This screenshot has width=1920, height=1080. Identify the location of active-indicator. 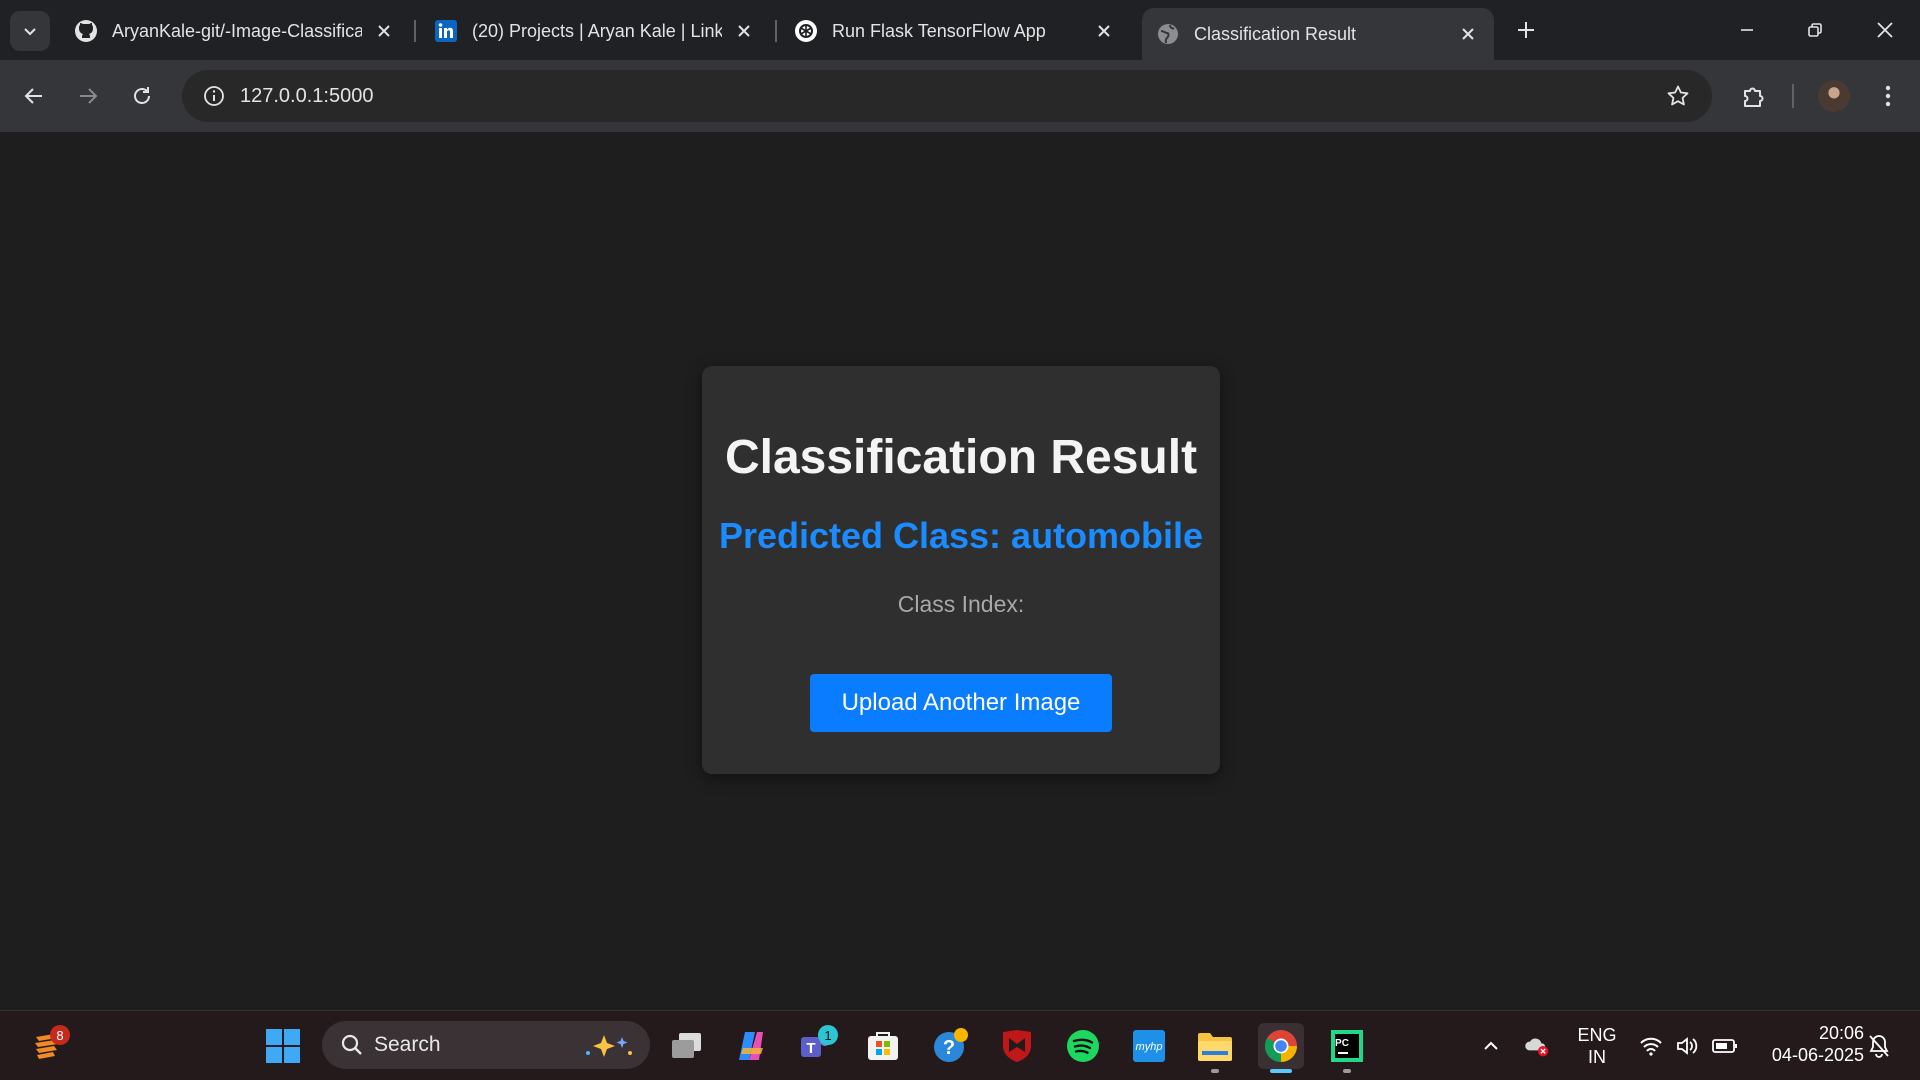
(1281, 1071).